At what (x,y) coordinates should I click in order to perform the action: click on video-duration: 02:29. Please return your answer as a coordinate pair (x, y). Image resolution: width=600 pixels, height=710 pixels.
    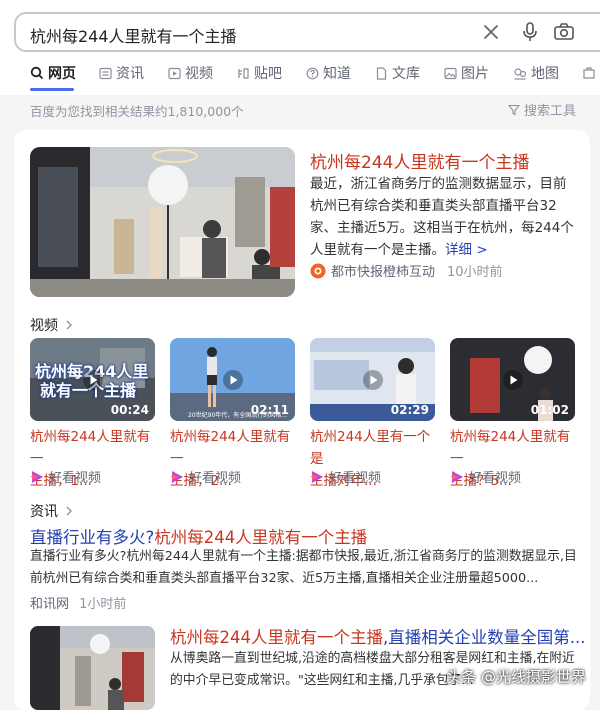
    Looking at the image, I should click on (409, 410).